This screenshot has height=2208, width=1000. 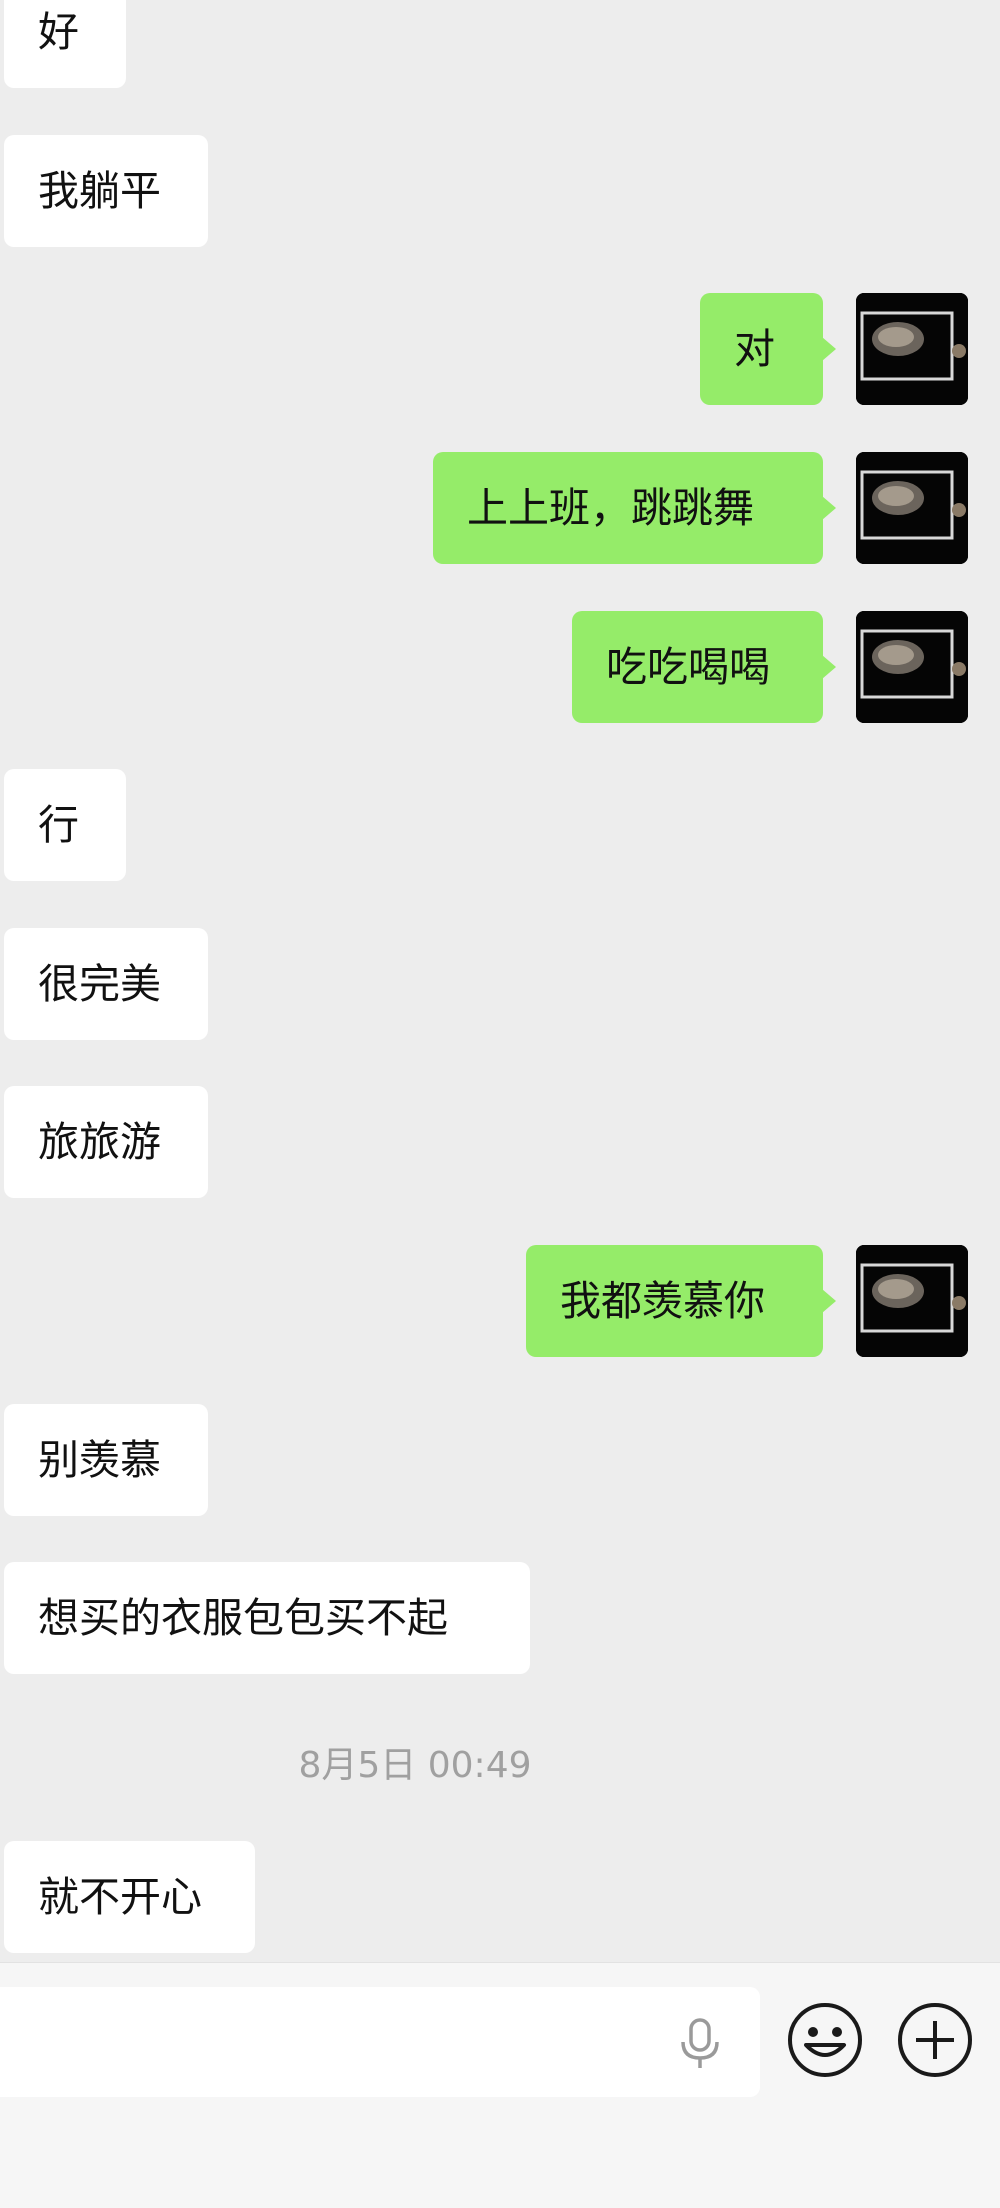 What do you see at coordinates (700, 2044) in the screenshot?
I see `voice-icon` at bounding box center [700, 2044].